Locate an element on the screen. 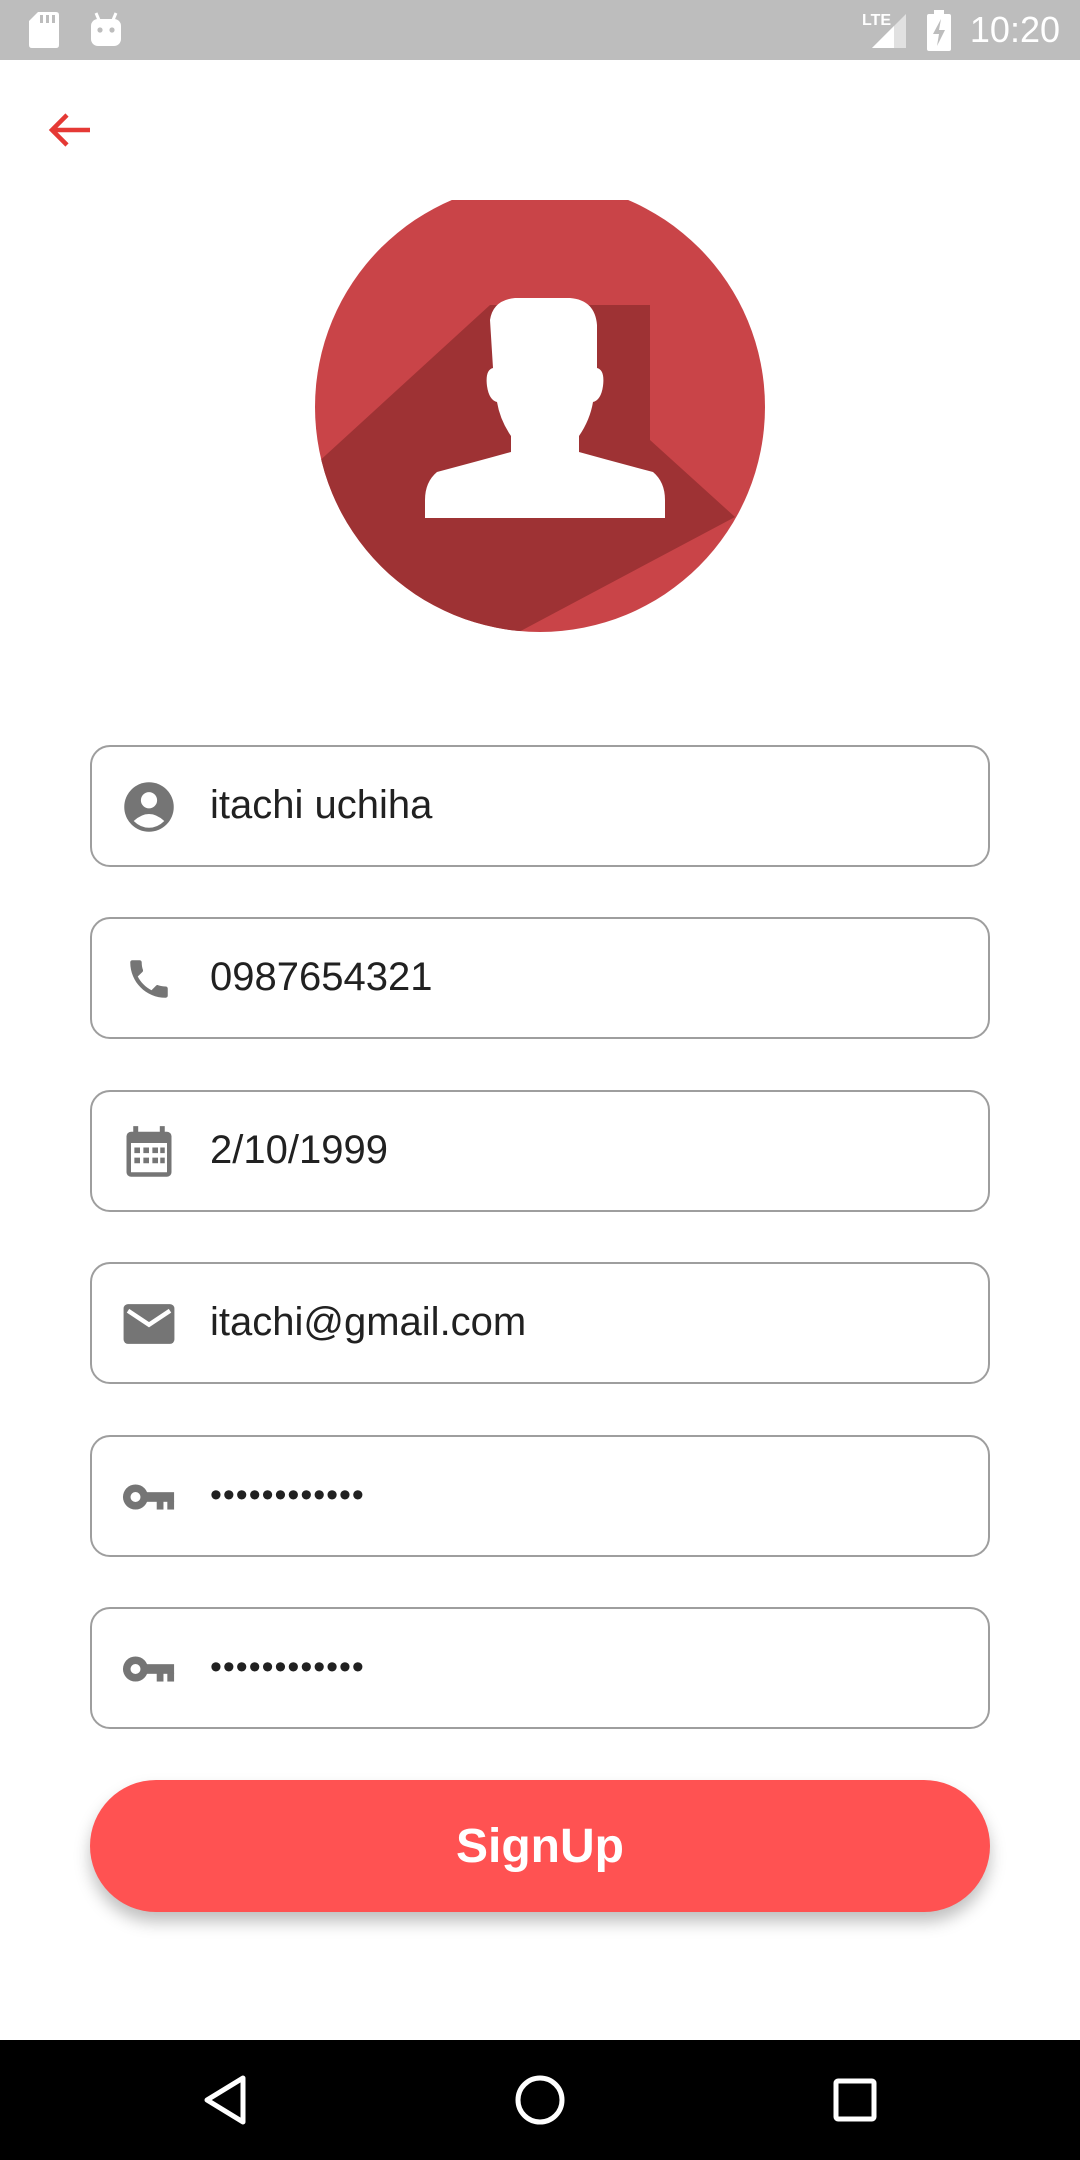 The height and width of the screenshot is (2160, 1080). user-silhouette-icon is located at coordinates (540, 416).